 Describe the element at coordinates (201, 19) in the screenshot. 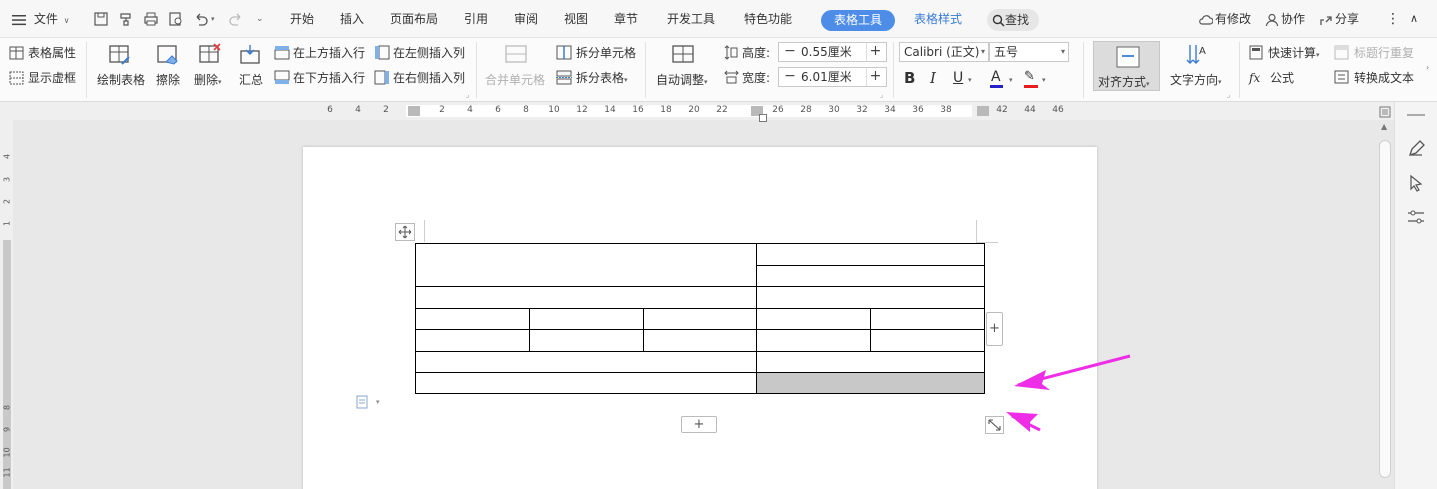

I see `undo-icon` at that location.